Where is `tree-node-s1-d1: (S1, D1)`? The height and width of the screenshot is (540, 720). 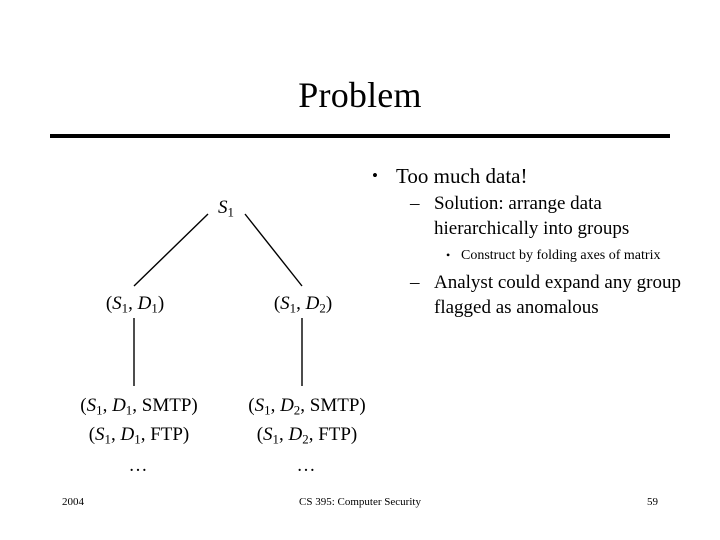 tree-node-s1-d1: (S1, D1) is located at coordinates (135, 306).